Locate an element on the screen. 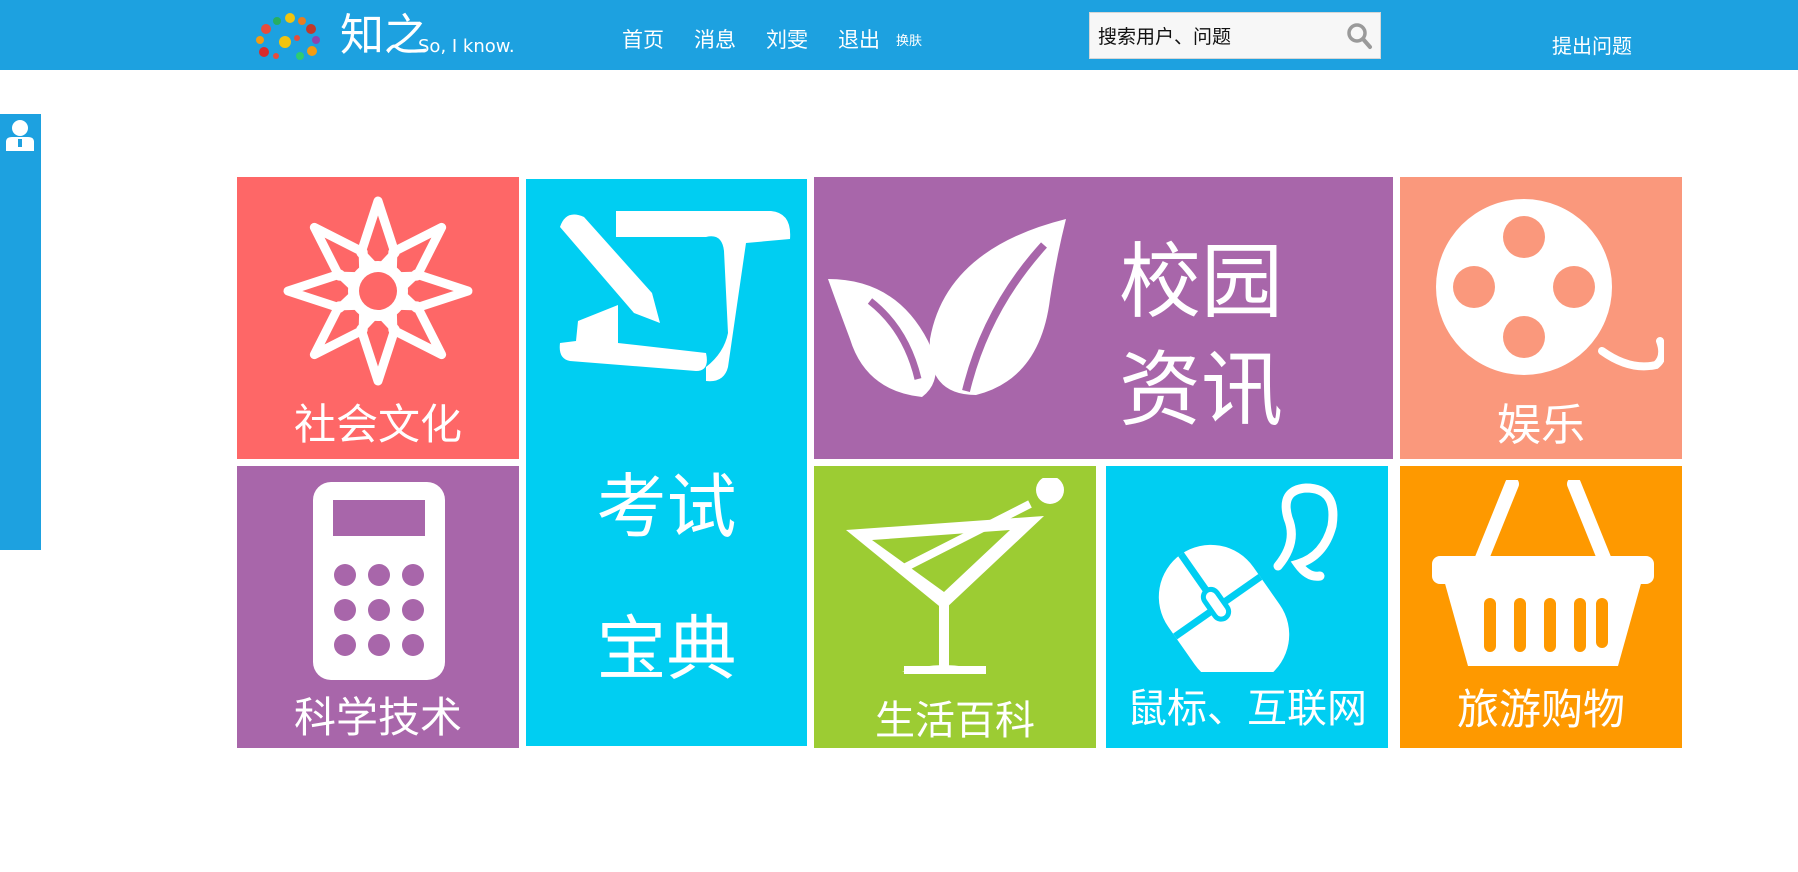  nav-logout: 退出 is located at coordinates (859, 39).